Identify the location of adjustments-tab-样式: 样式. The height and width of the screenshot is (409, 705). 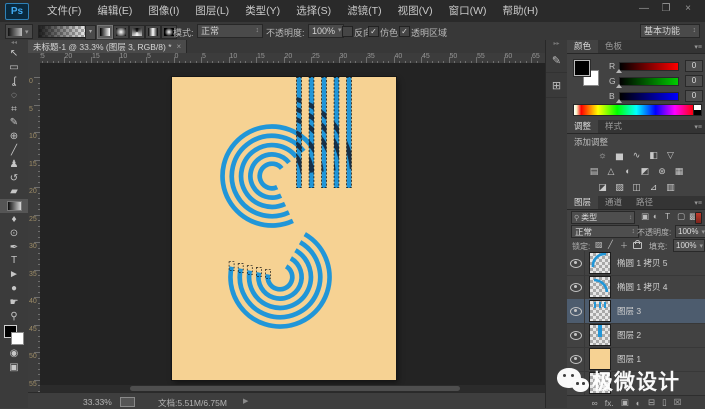
(613, 126).